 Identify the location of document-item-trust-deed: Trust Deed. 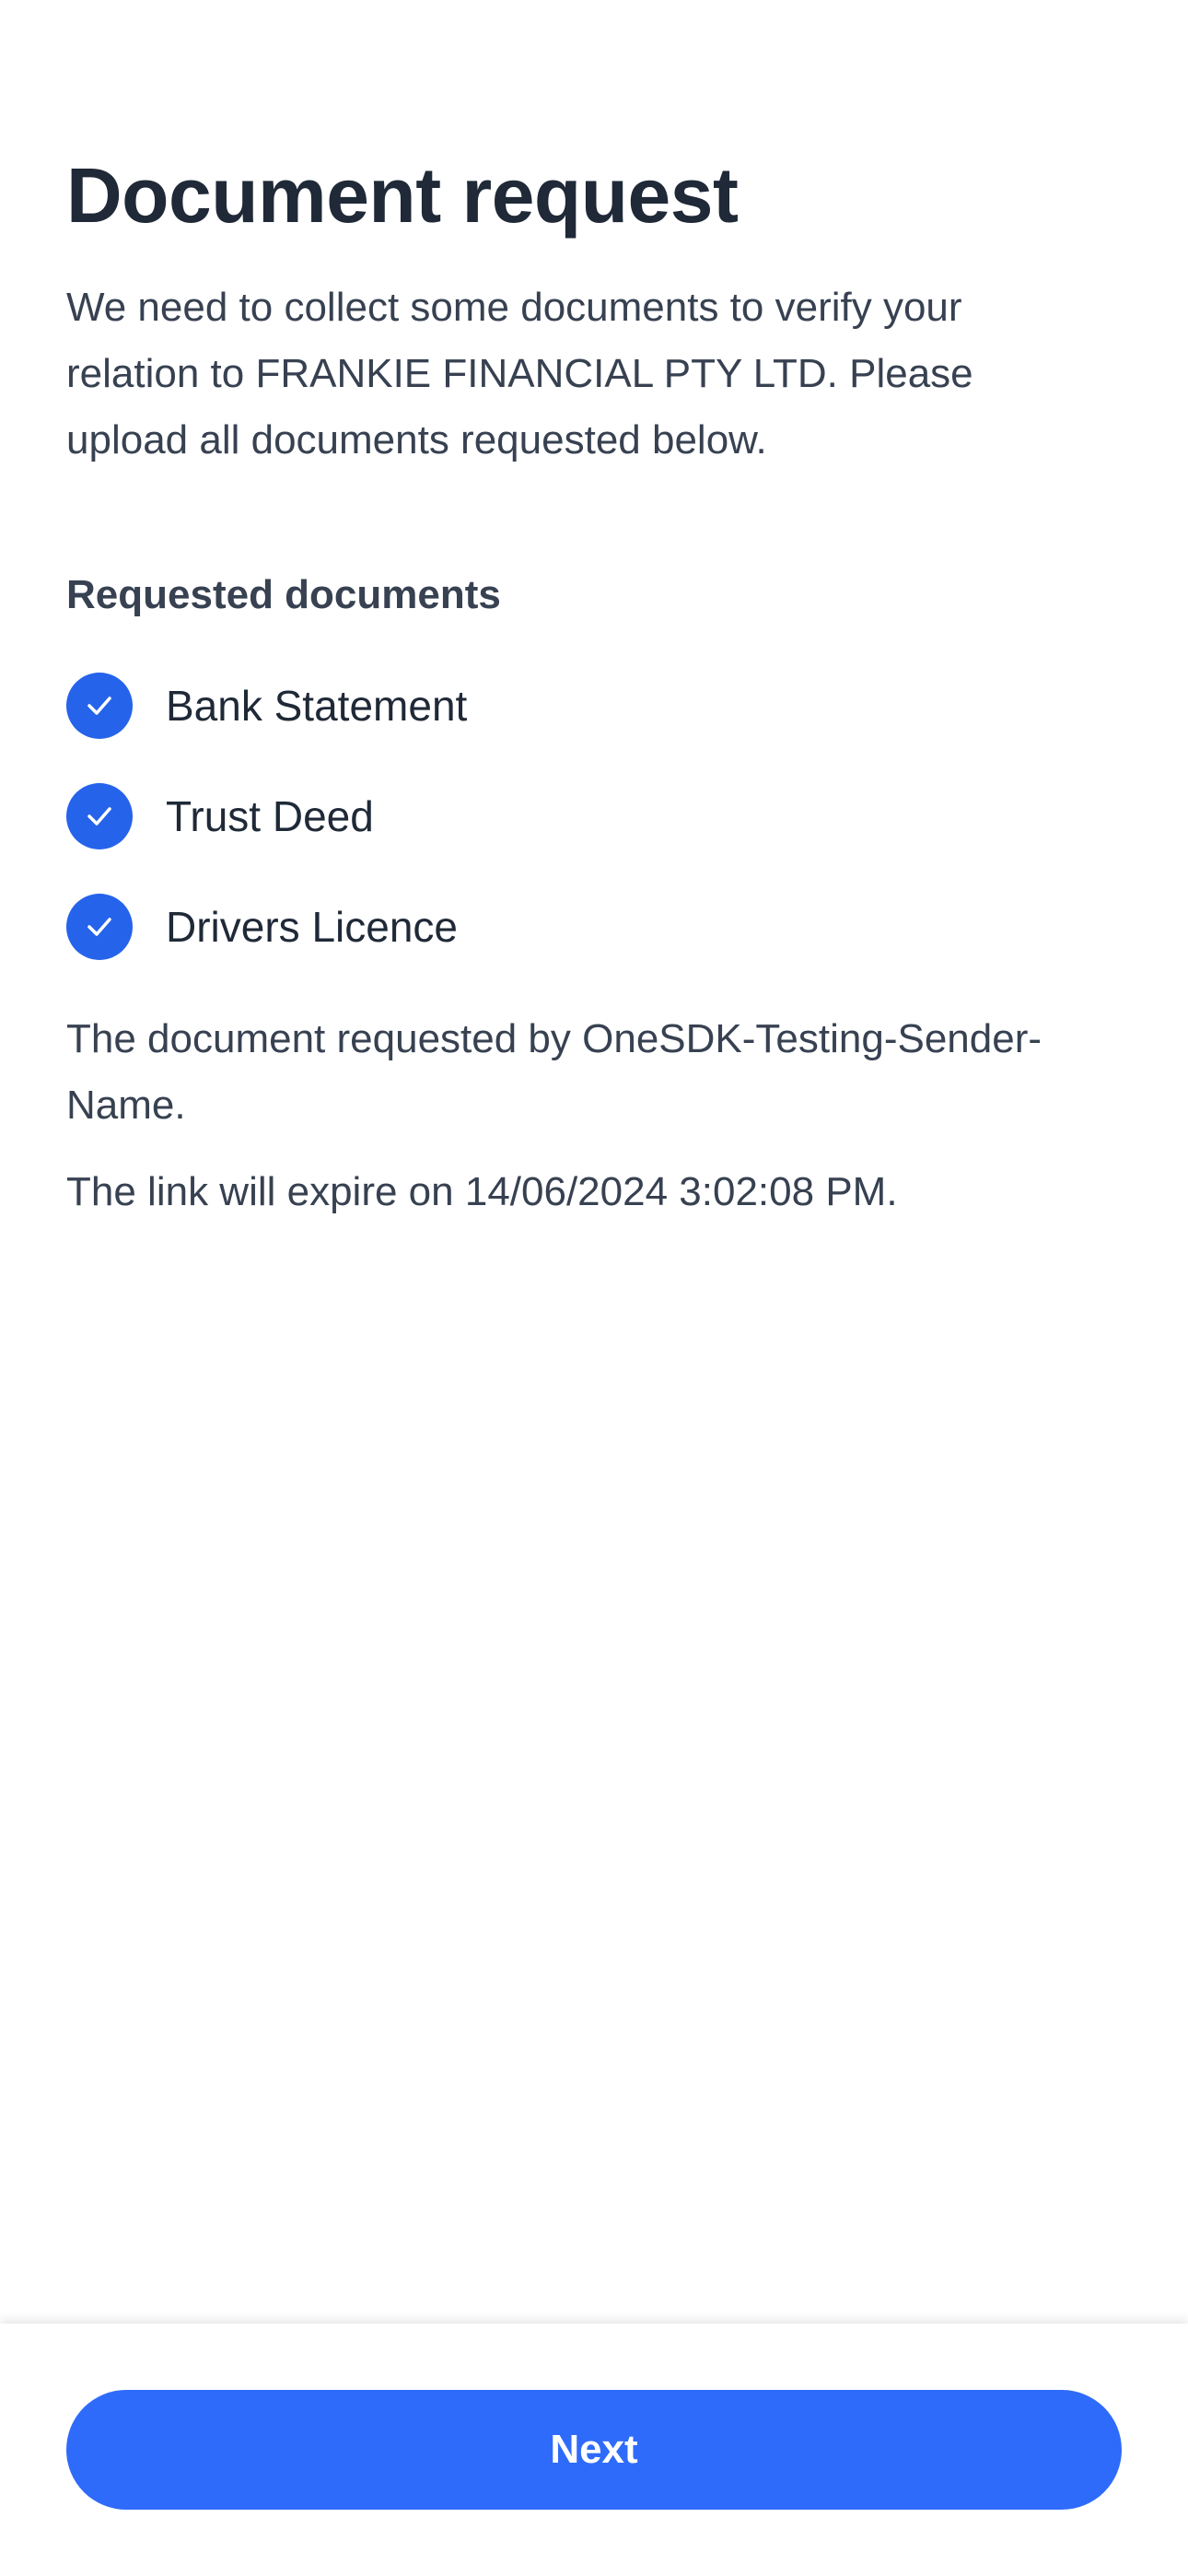
(220, 816).